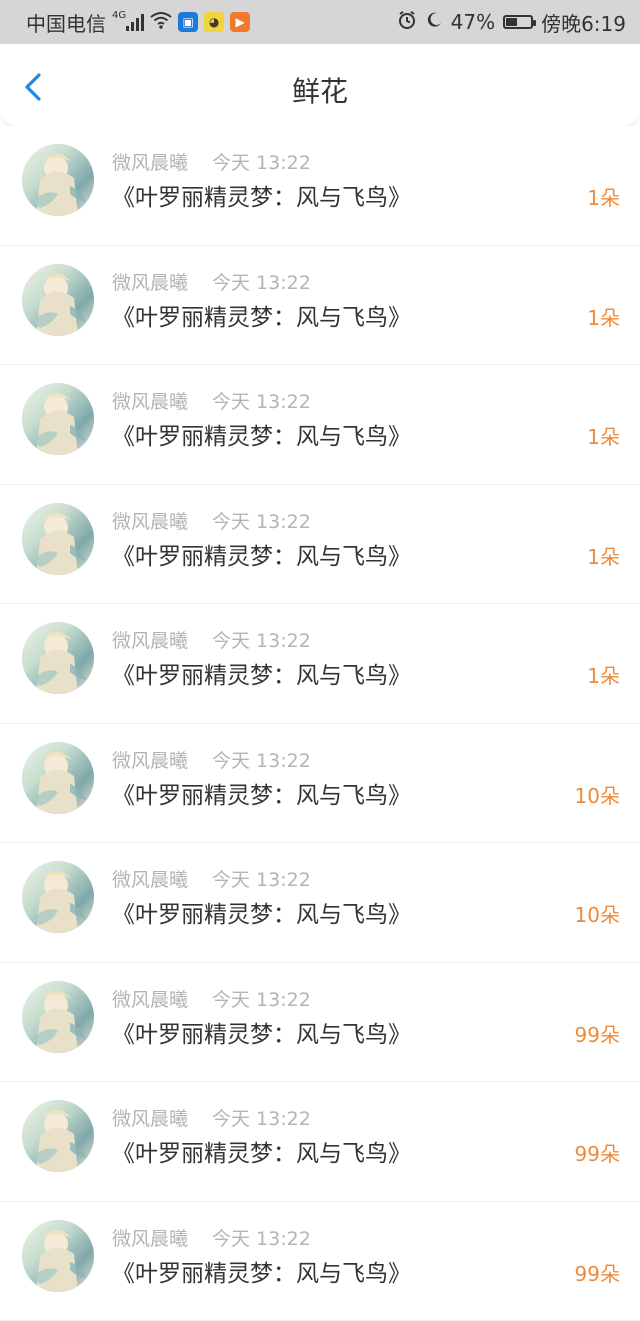 Image resolution: width=640 pixels, height=1321 pixels. I want to click on page-title: 鲜花, so click(320, 90).